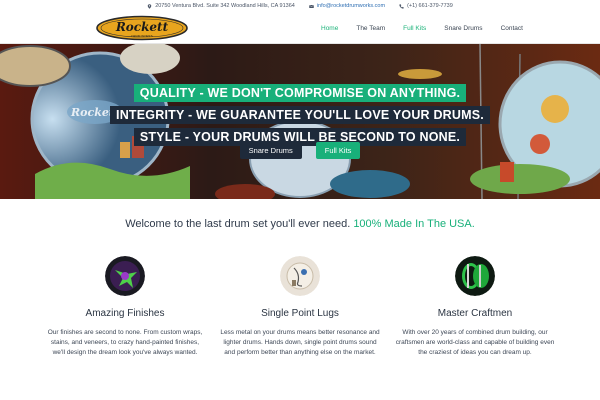 The image size is (600, 400). I want to click on welcome-accent: 100% Made In The USA., so click(414, 224).